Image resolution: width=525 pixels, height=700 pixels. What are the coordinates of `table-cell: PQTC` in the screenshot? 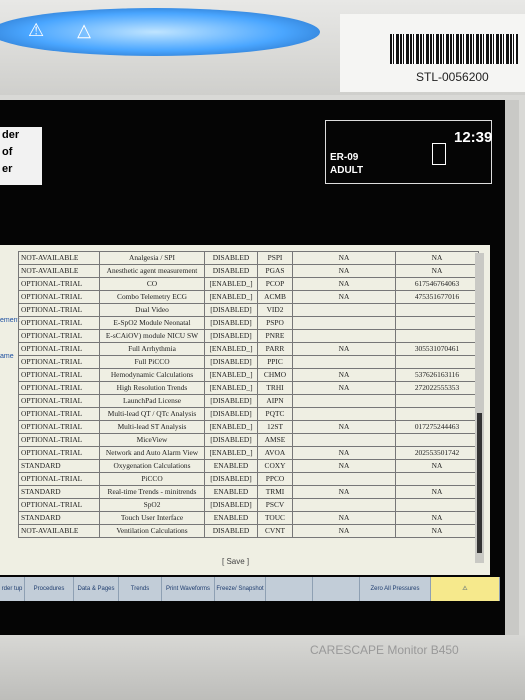 It's located at (275, 414).